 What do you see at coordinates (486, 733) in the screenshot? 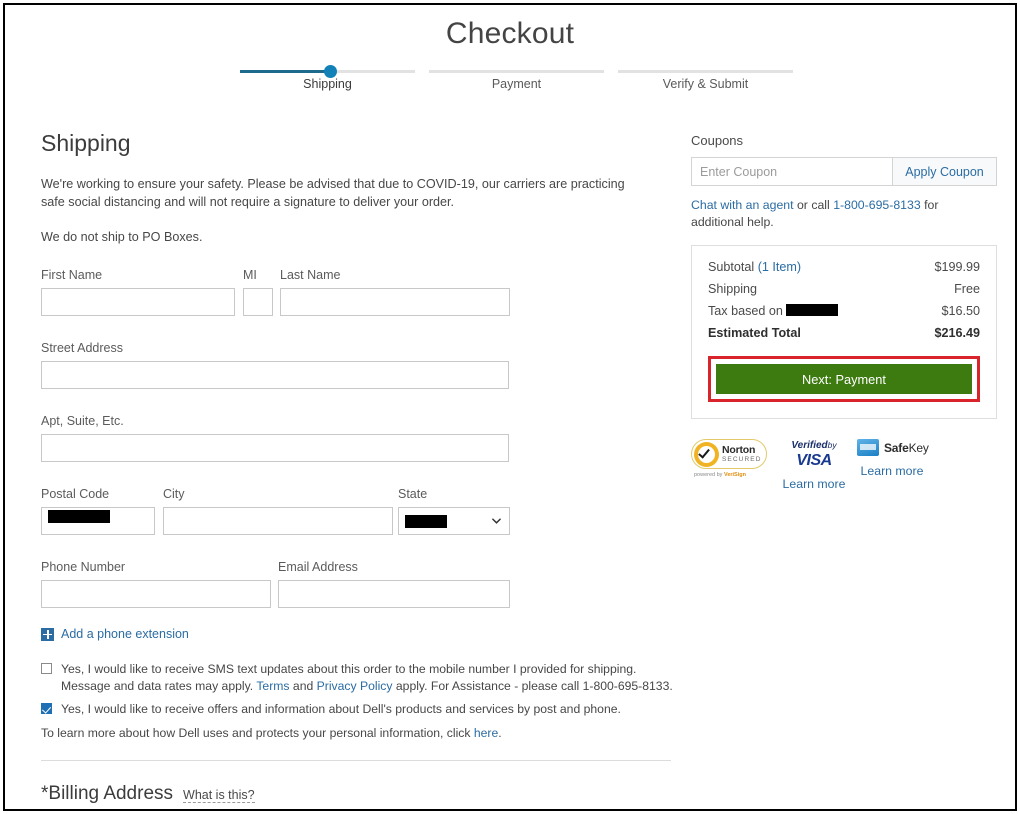
I see `privacy-here-link: here` at bounding box center [486, 733].